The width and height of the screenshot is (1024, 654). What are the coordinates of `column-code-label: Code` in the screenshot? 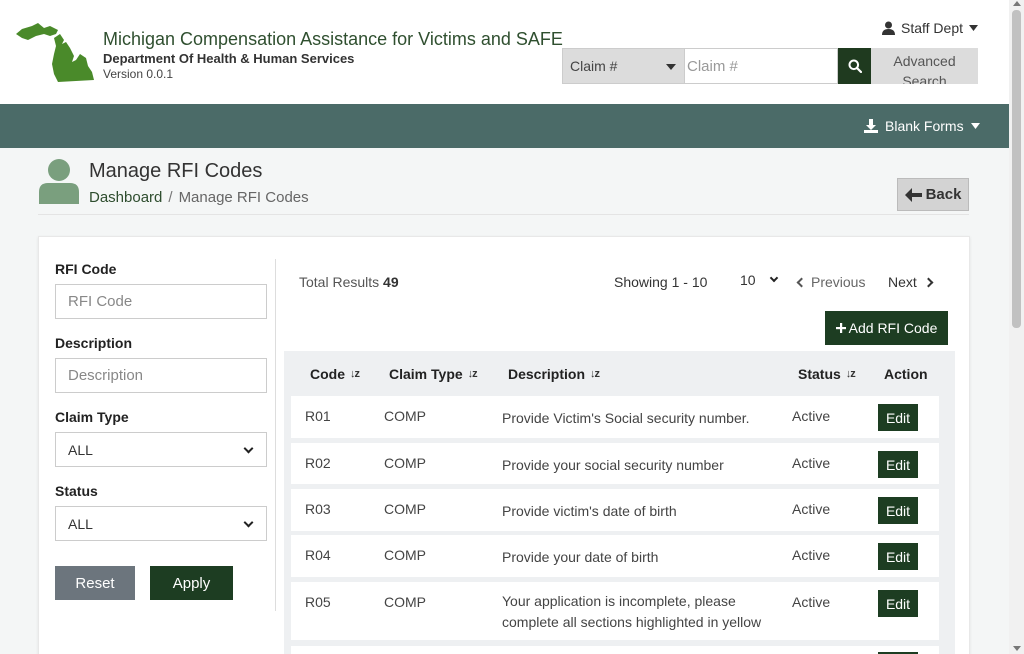 It's located at (327, 374).